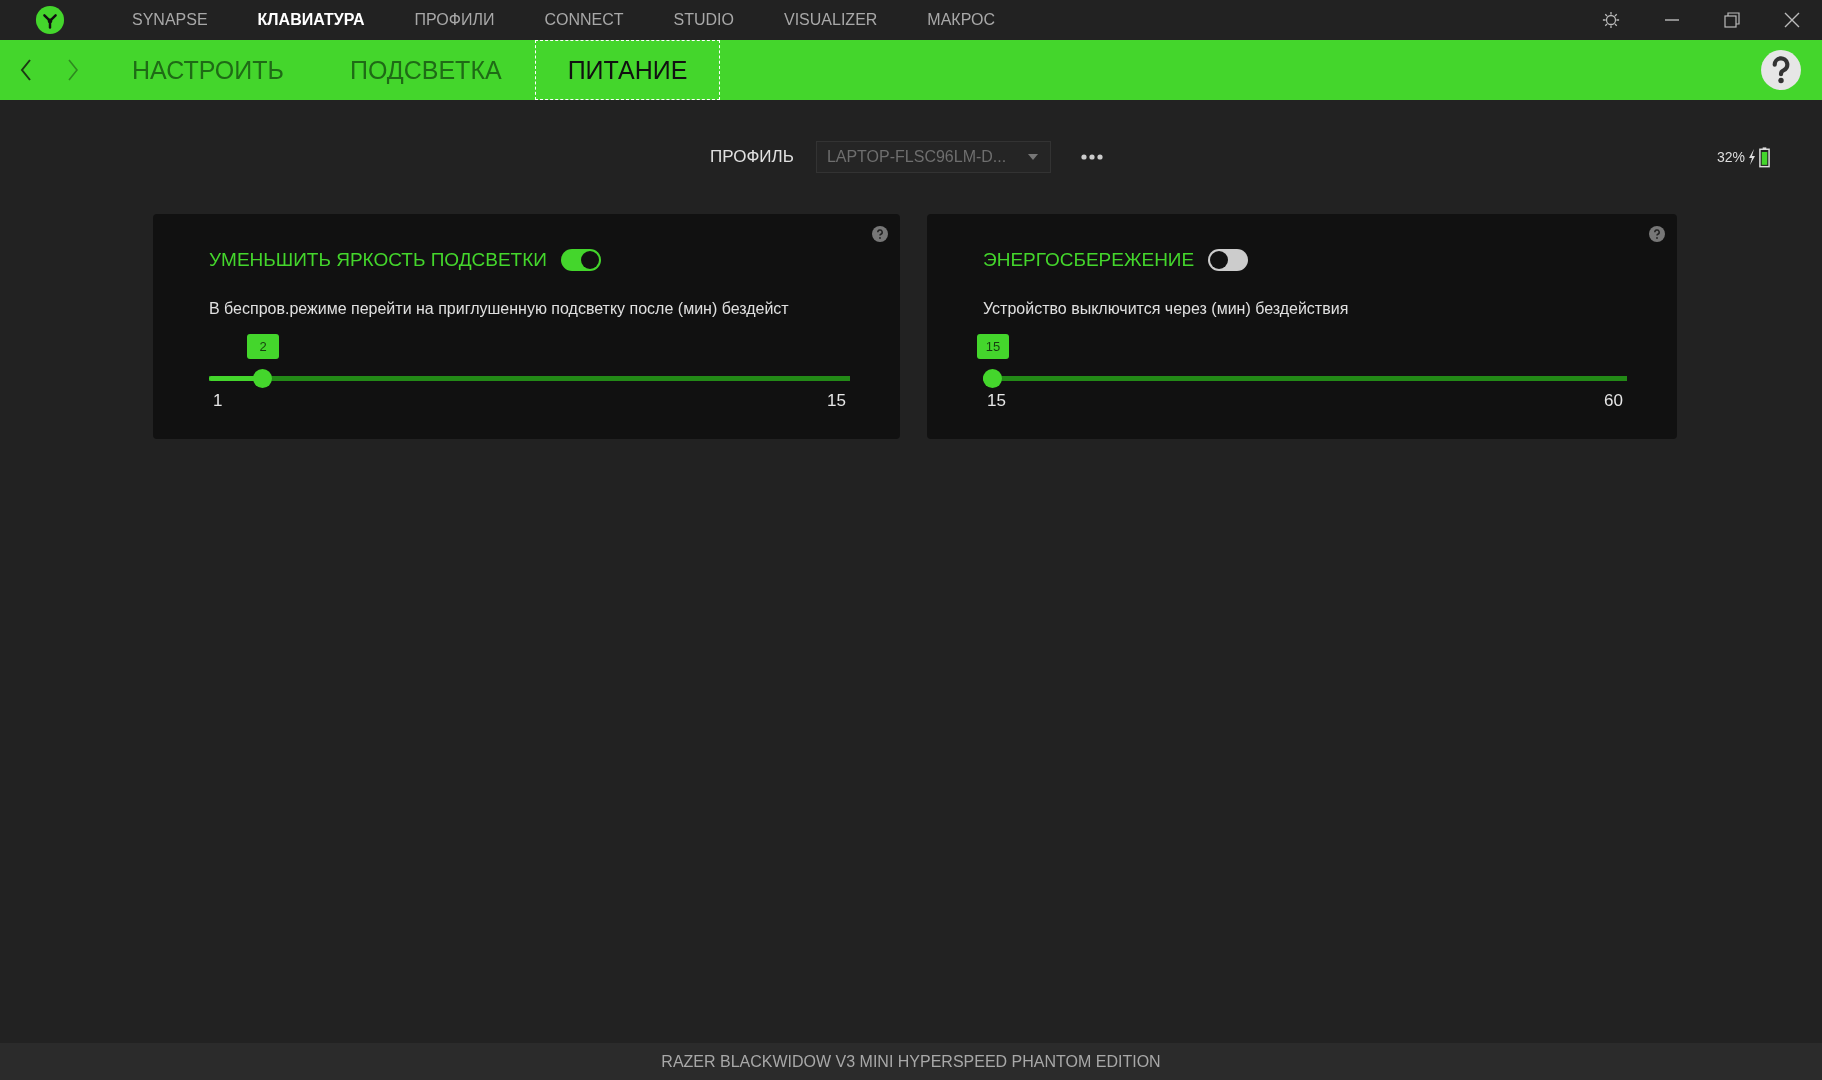 The width and height of the screenshot is (1822, 1080). What do you see at coordinates (627, 70) in the screenshot?
I see `sub-tab: ПИТАНИЕ` at bounding box center [627, 70].